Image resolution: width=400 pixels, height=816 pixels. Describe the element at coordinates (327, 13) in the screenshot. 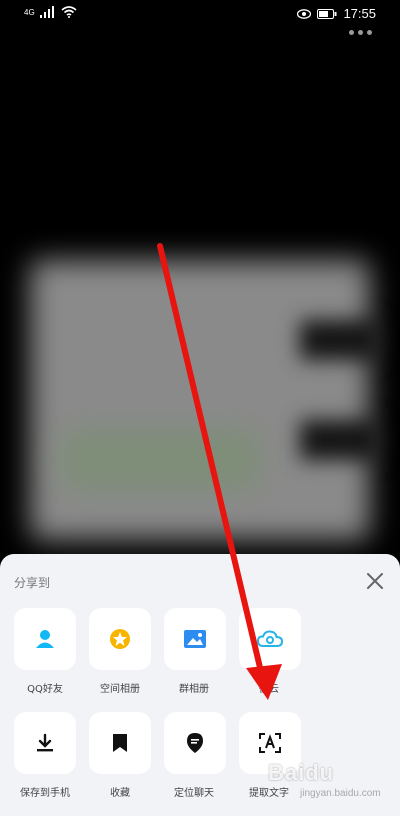

I see `battery-icon` at that location.